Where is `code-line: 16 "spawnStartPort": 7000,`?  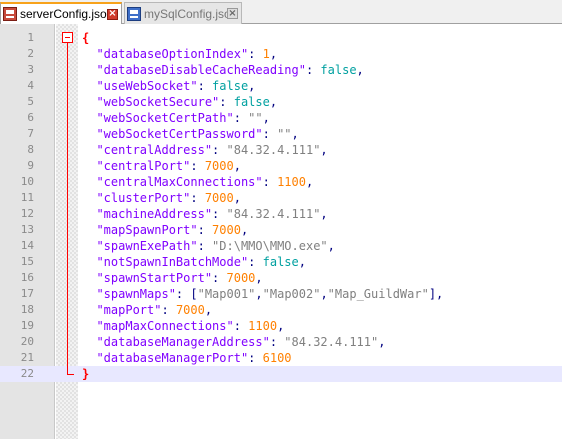
code-line: 16 "spawnStartPort": 7000, is located at coordinates (281, 278).